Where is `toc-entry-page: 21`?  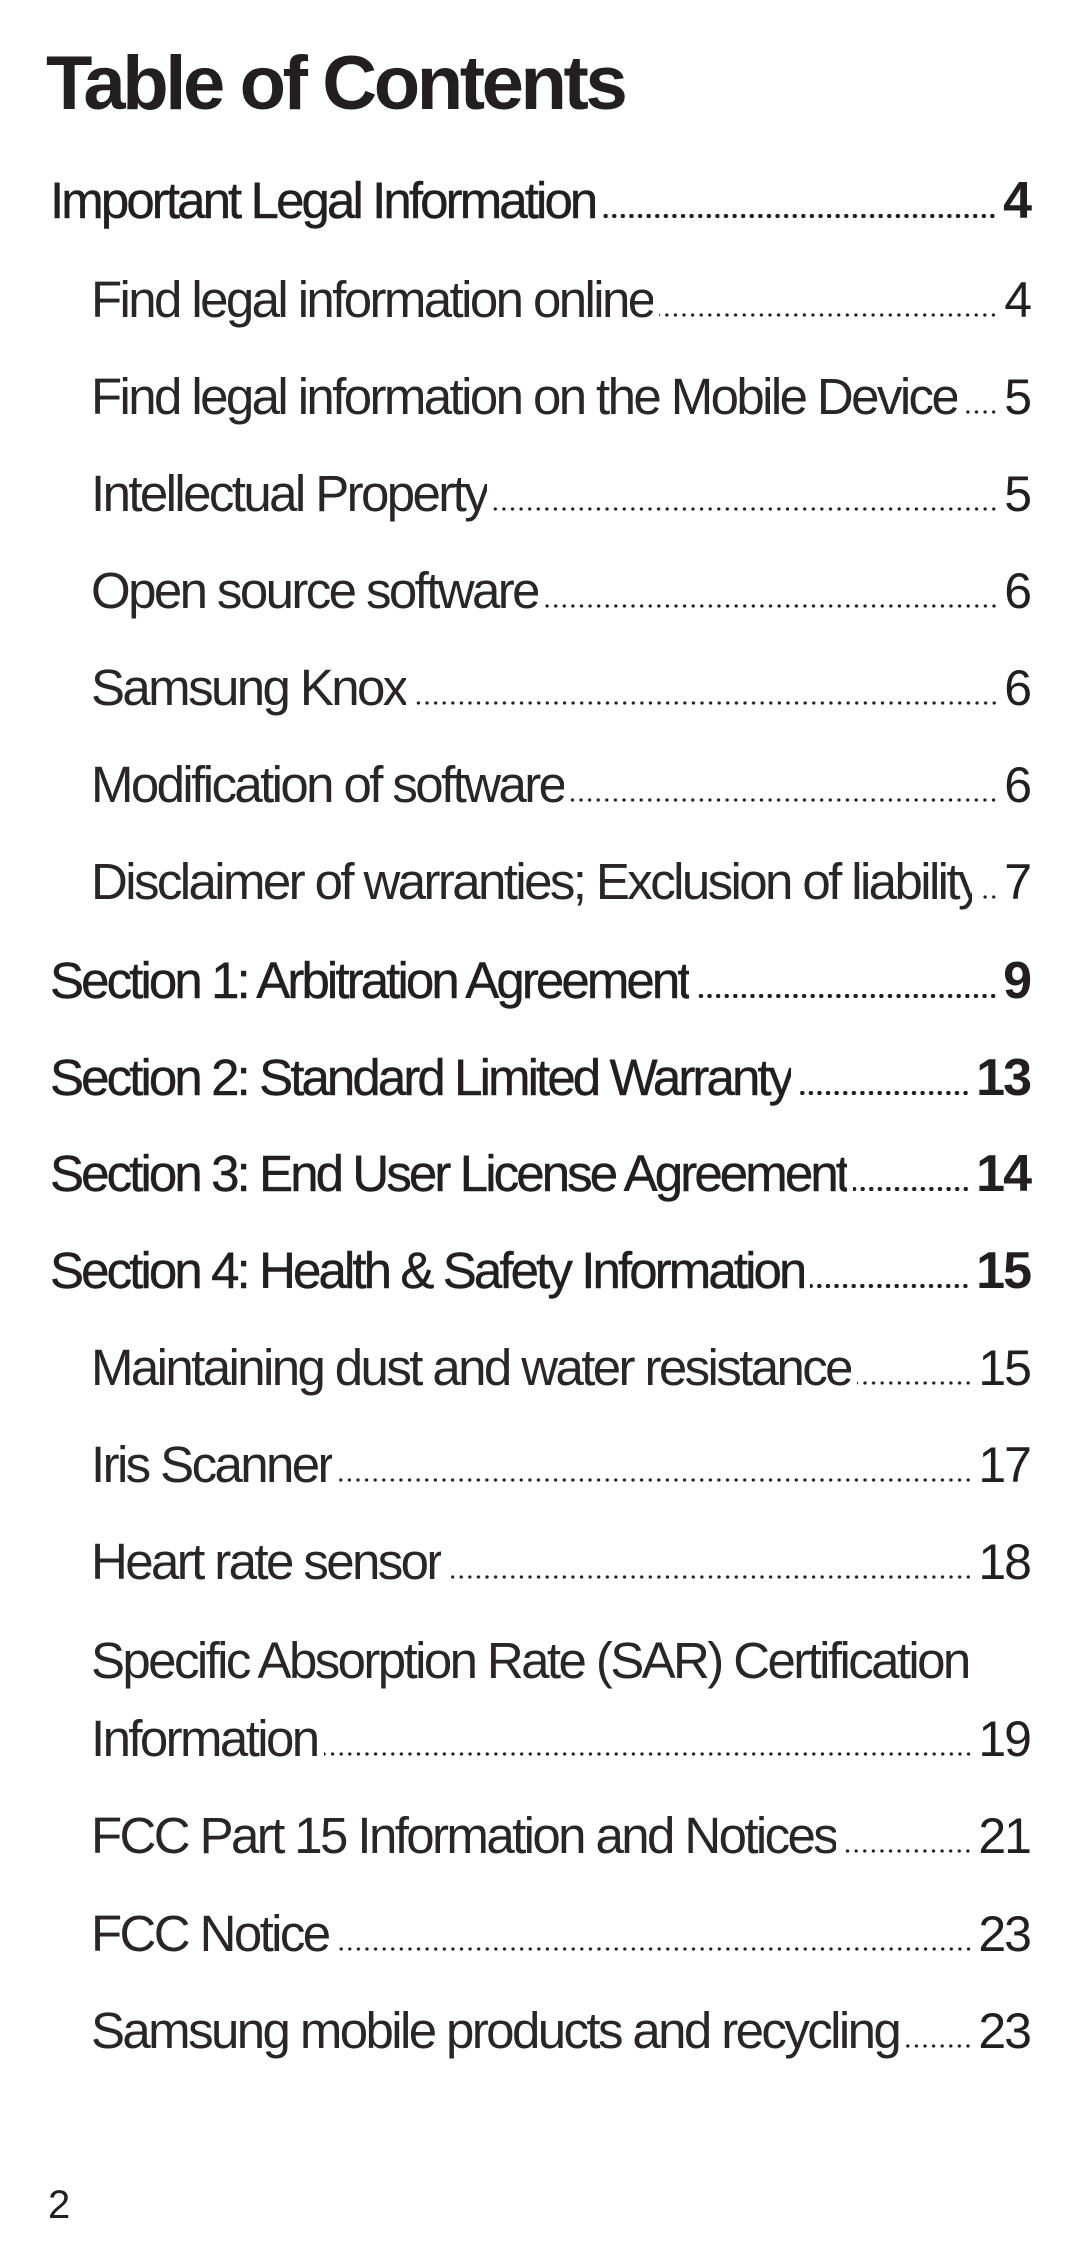
toc-entry-page: 21 is located at coordinates (1005, 1836).